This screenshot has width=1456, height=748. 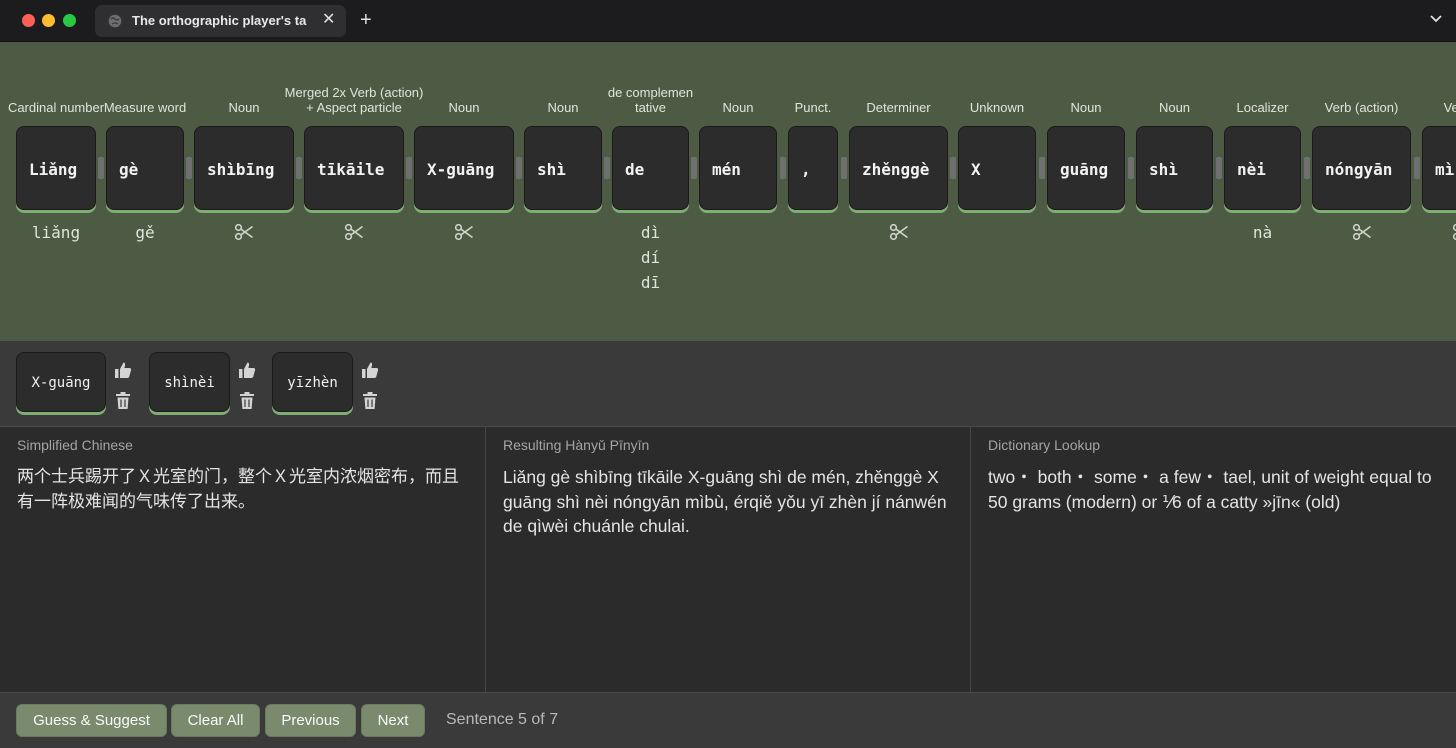 I want to click on token-column: Noun shìbīng, so click(x=244, y=191).